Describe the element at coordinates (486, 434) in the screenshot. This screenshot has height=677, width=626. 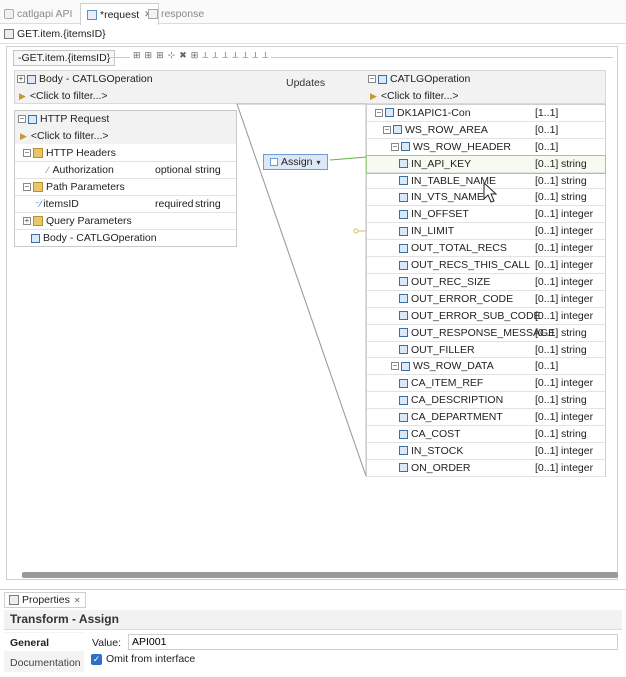
I see `tree-row-ca-cost: CA_COST [0..1] string` at that location.